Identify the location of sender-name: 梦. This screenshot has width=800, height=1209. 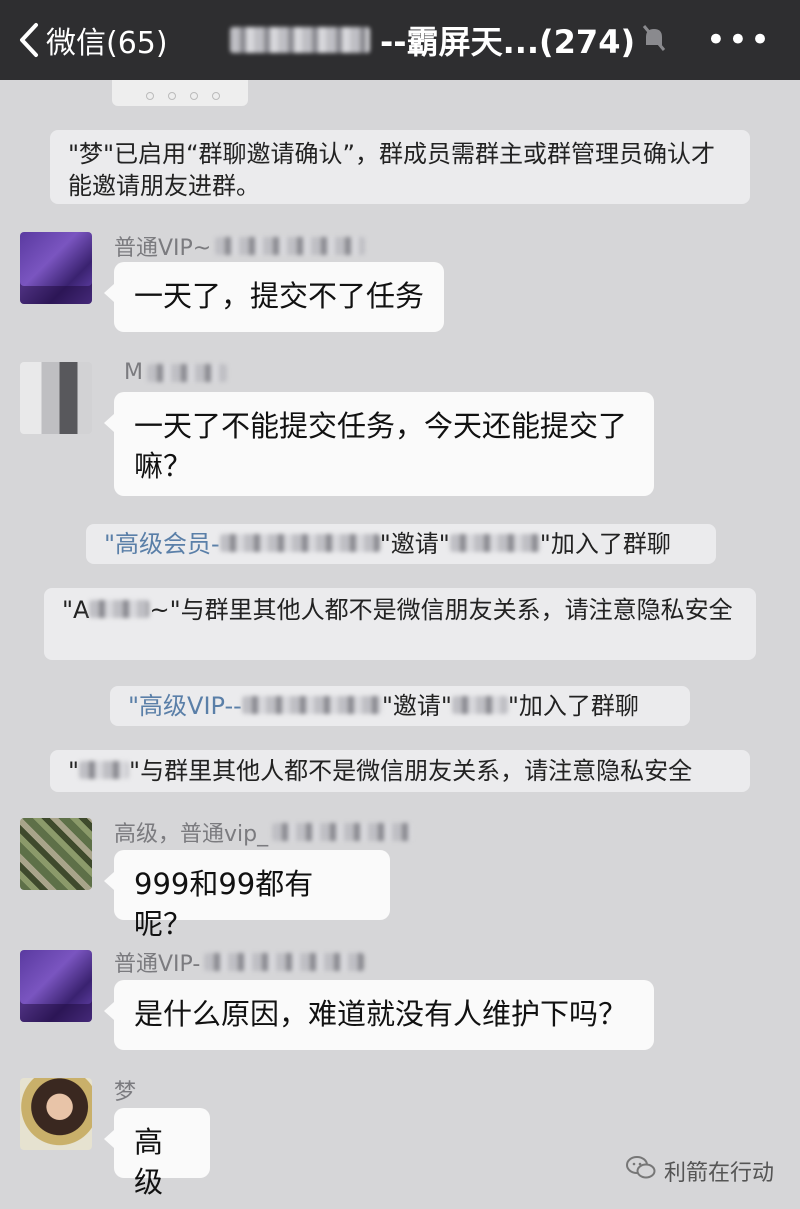
(125, 1092).